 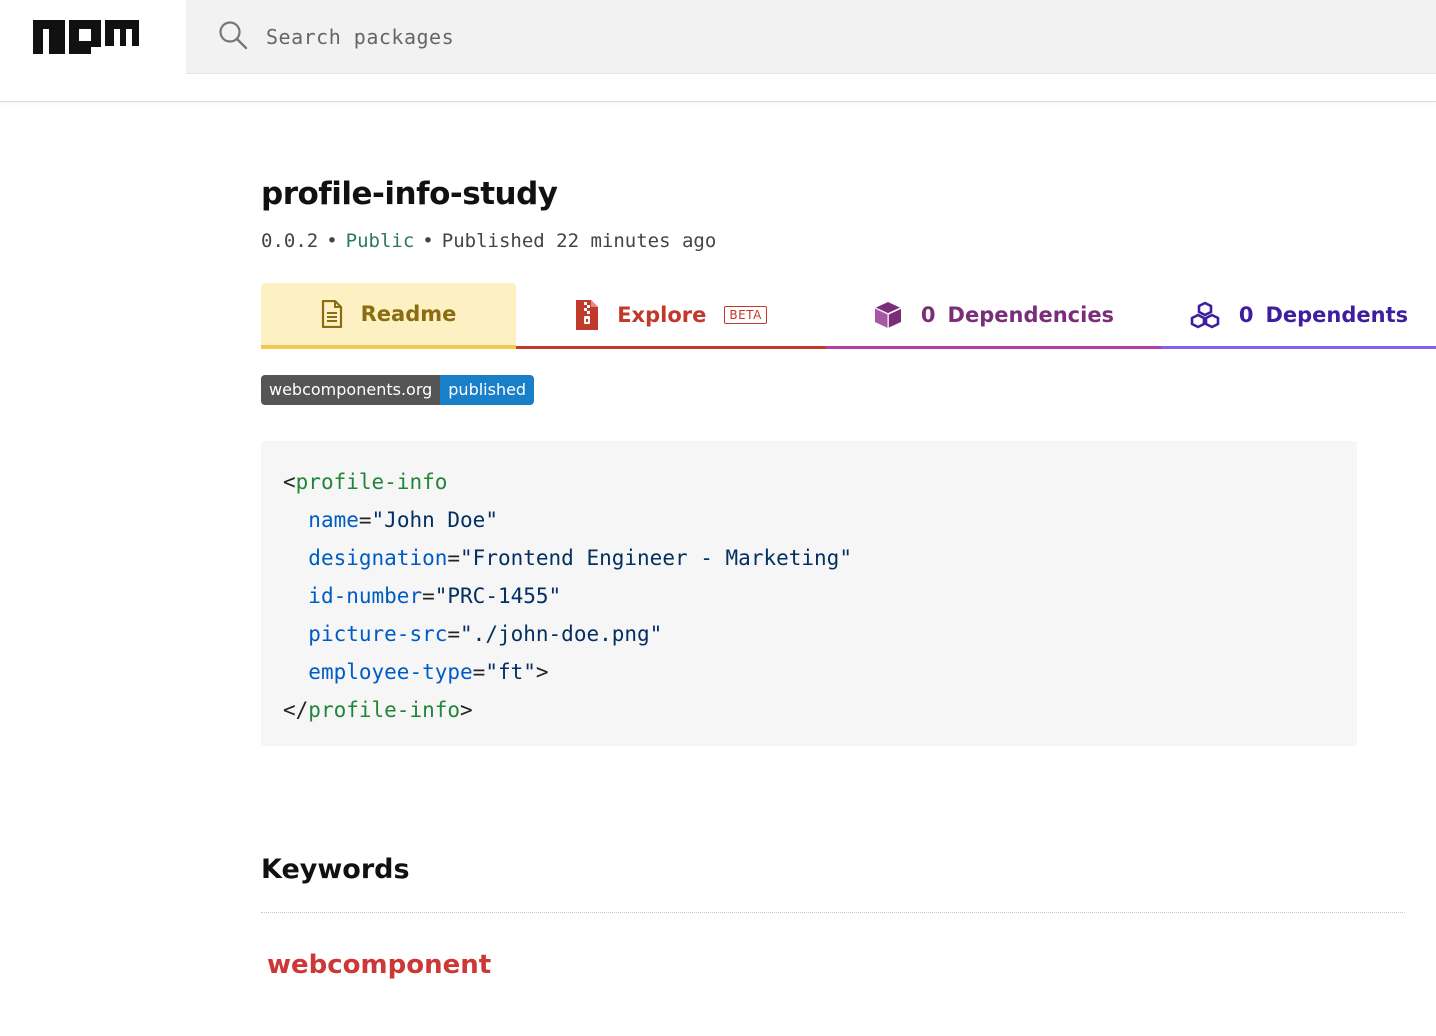 I want to click on search-bar, so click(x=811, y=37).